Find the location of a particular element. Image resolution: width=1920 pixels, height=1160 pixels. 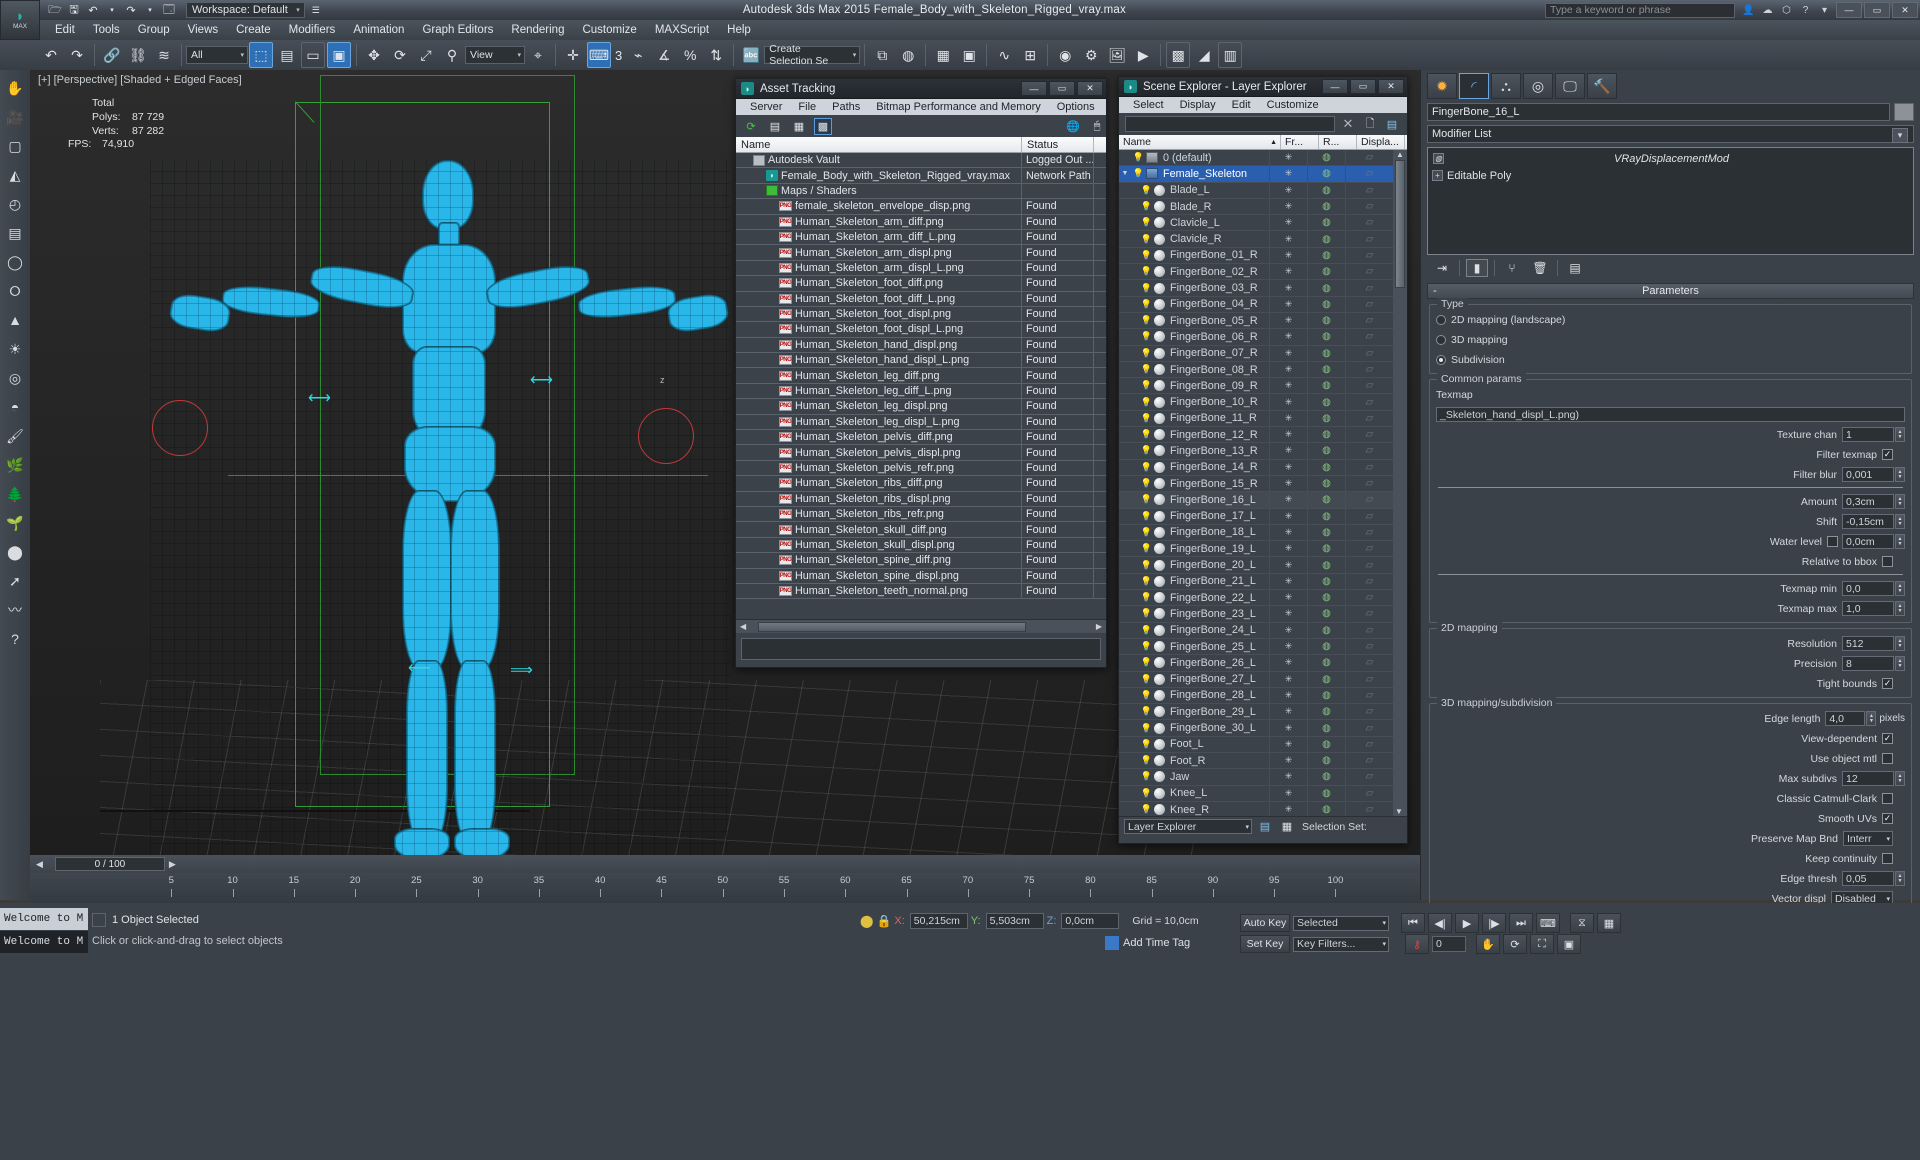

scene-explorer-row: 💡 Foot_L ✳ ◍ ▱ is located at coordinates (1256, 744).